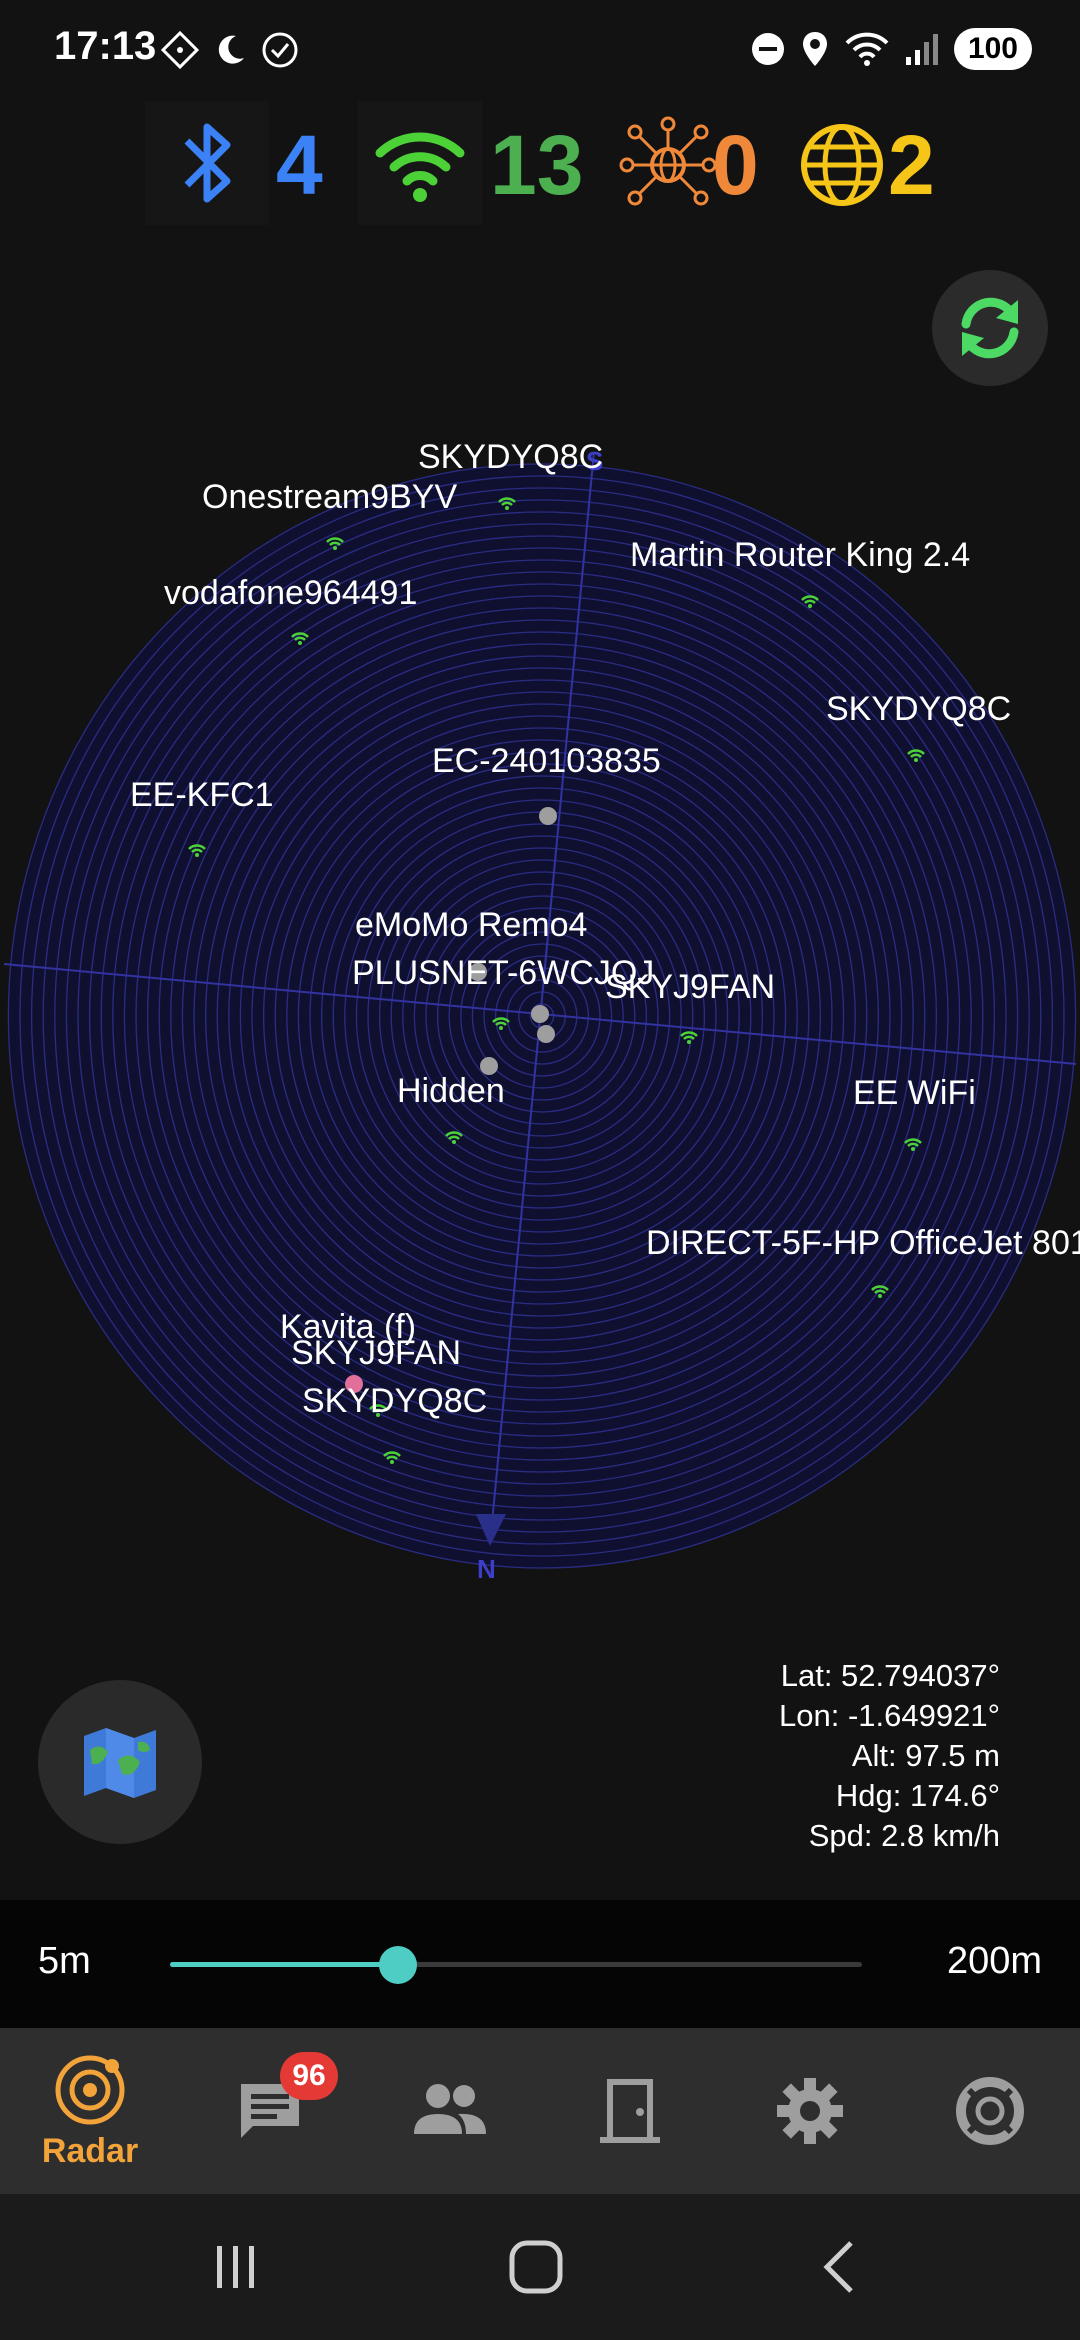 The image size is (1080, 2340). What do you see at coordinates (891, 49) in the screenshot?
I see `status-icons-right: 100` at bounding box center [891, 49].